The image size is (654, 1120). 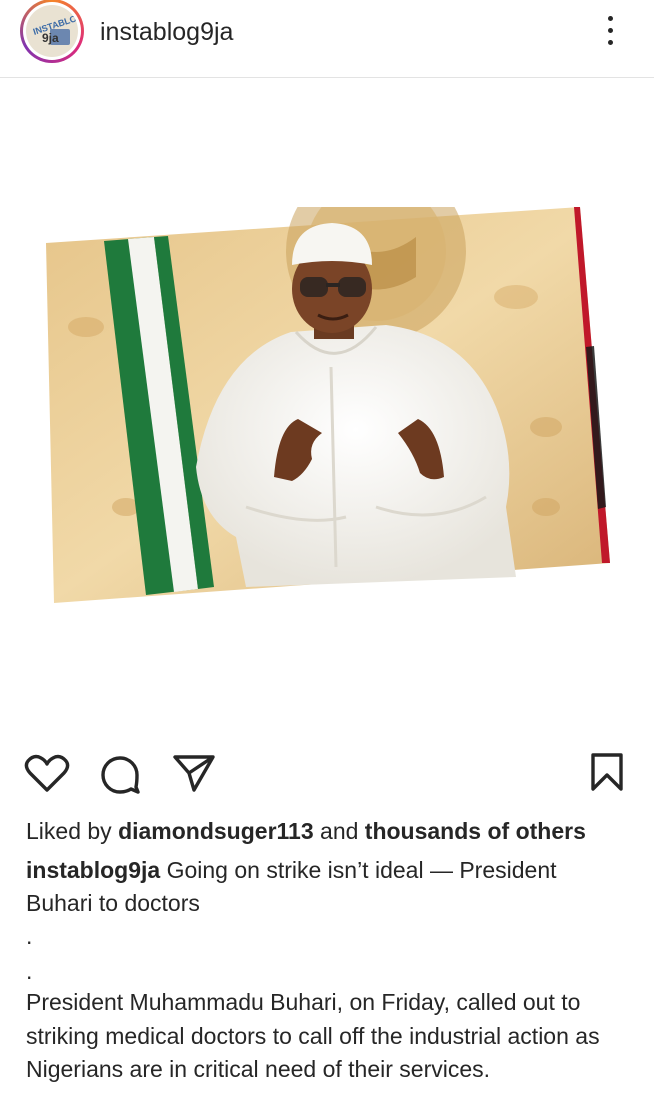 I want to click on avatar-logo-subtext: 9ja, so click(x=50, y=38).